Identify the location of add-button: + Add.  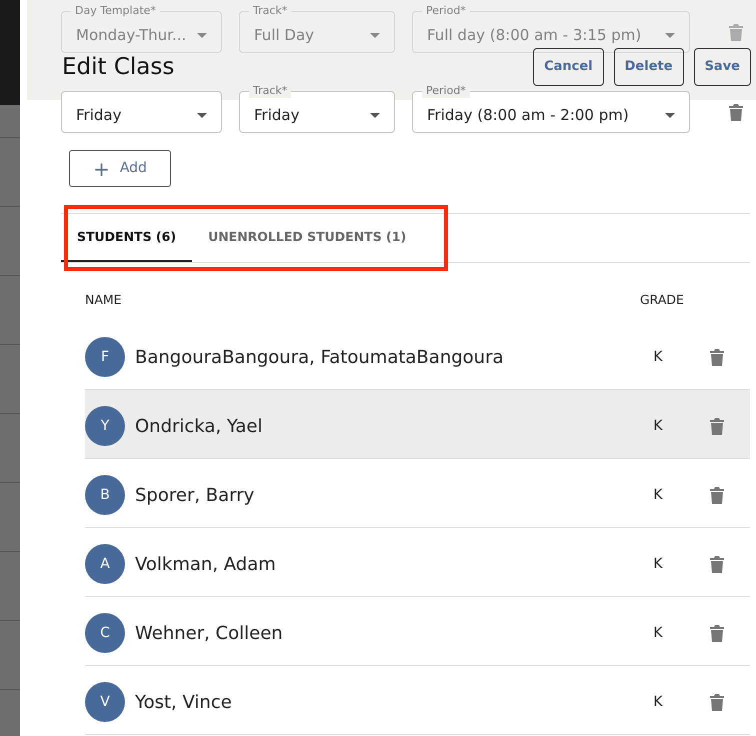
(120, 168).